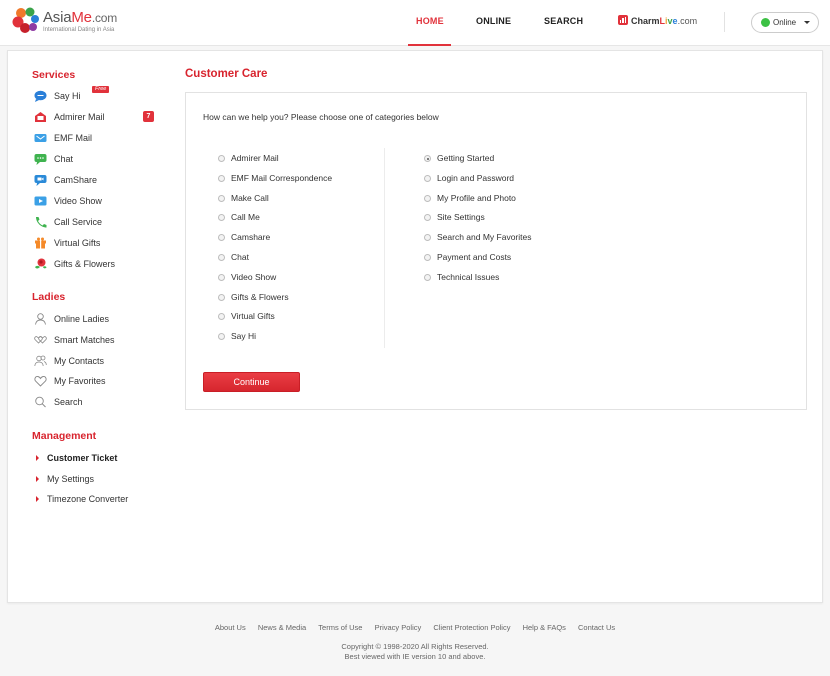  I want to click on brand-name: AsiaMe.com, so click(80, 17).